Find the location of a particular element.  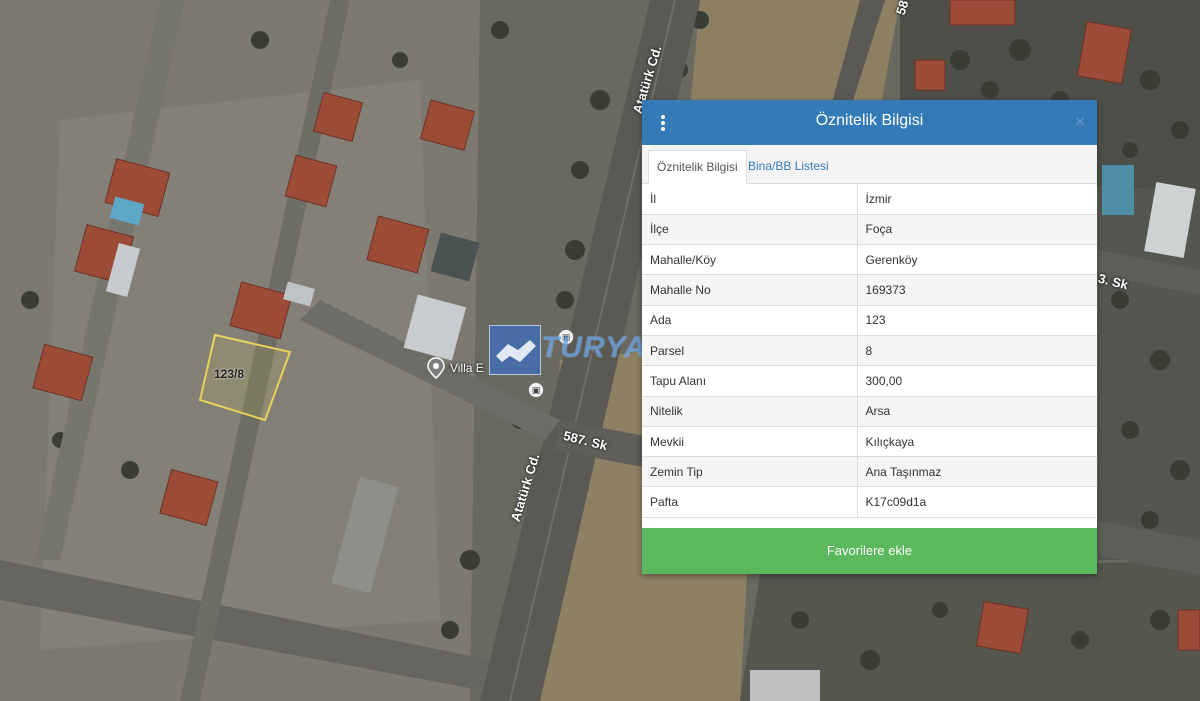

attr-value: Ana Taşınmaz is located at coordinates (977, 472).